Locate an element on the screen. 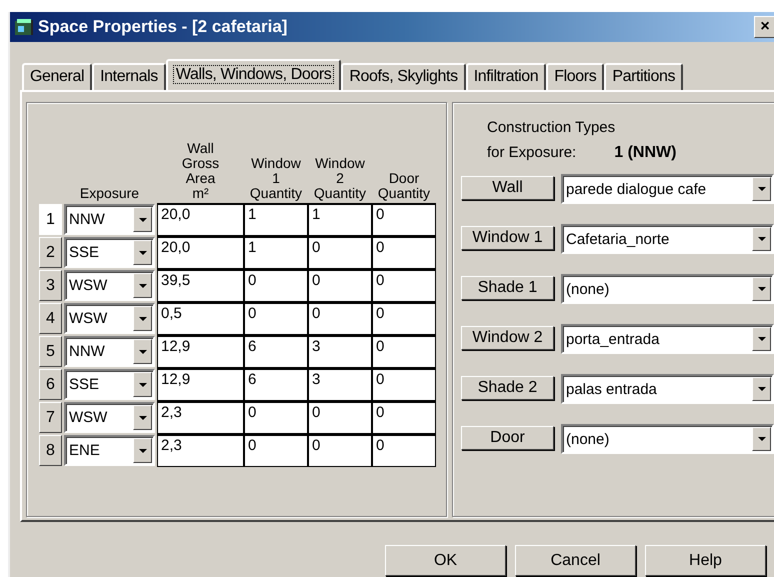 This screenshot has height=577, width=774. column-header: Wall Gross Area m² is located at coordinates (200, 172).